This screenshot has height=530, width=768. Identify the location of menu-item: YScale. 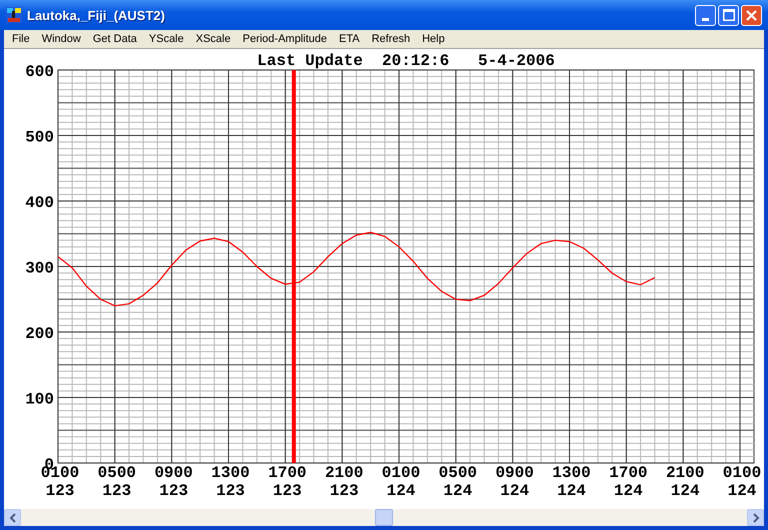
(166, 39).